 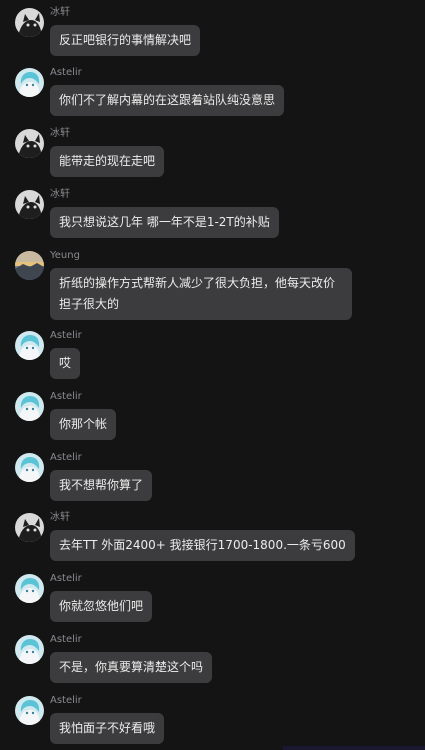 What do you see at coordinates (167, 100) in the screenshot?
I see `message-bubble: 你们不了解内幕的在这跟着站队纯没意思` at bounding box center [167, 100].